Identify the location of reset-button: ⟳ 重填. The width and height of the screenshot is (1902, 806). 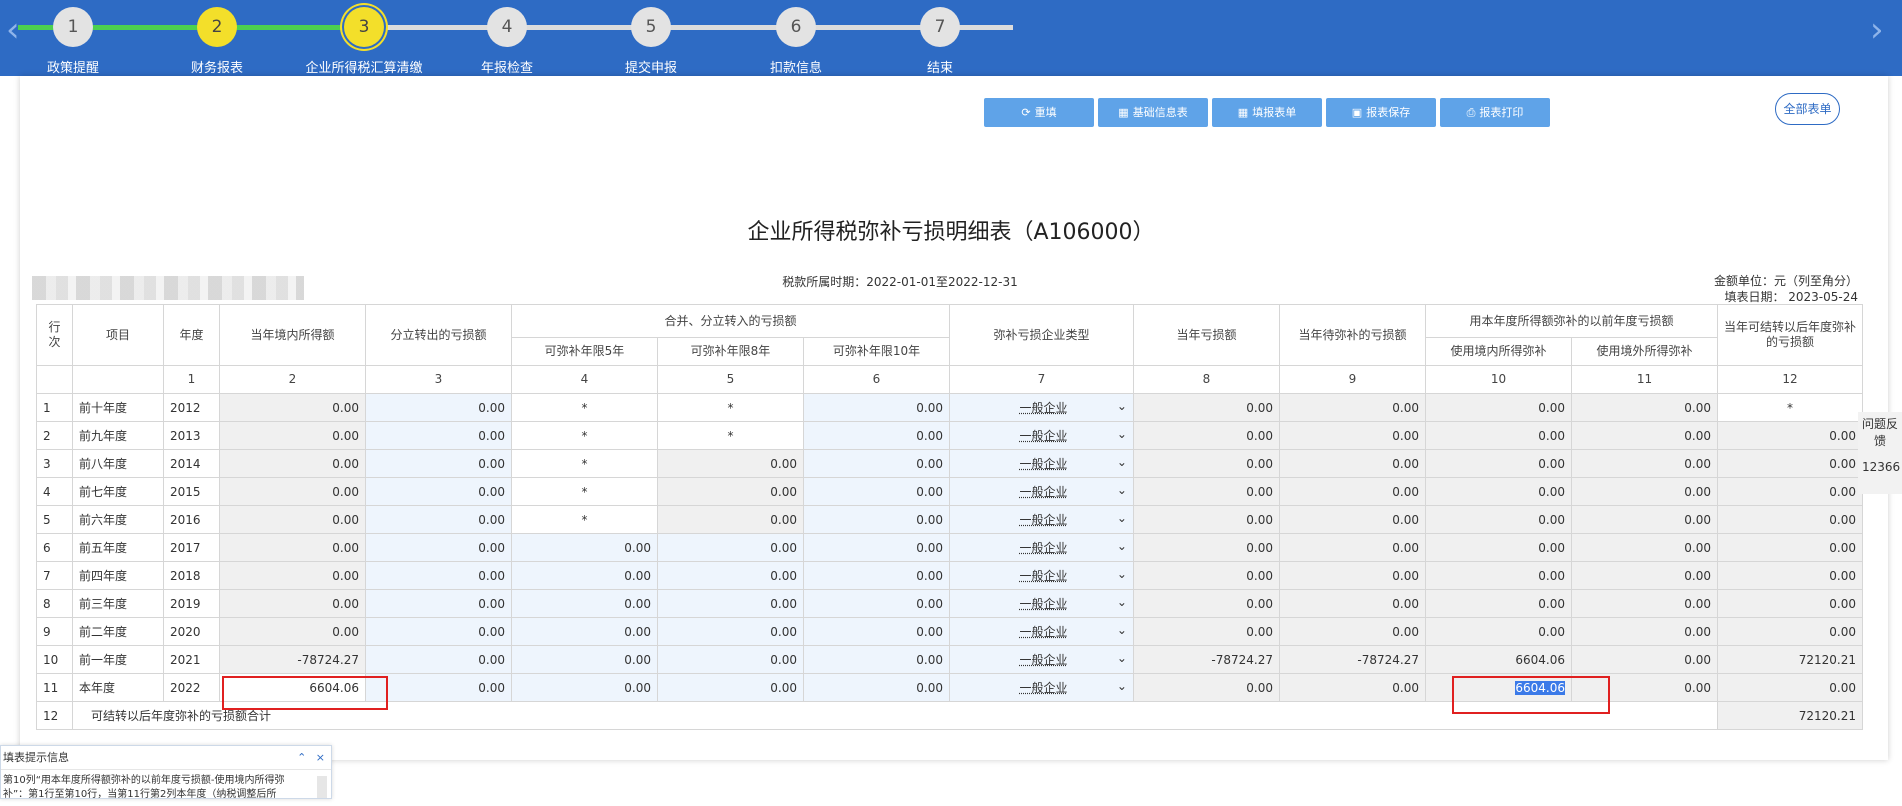
(1039, 112).